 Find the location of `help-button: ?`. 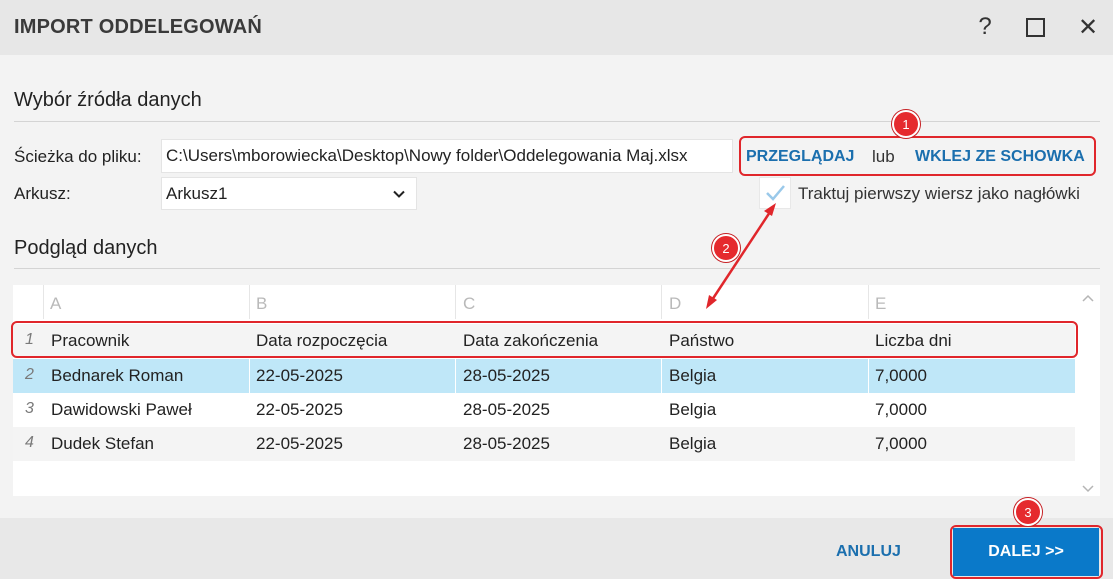

help-button: ? is located at coordinates (985, 27).